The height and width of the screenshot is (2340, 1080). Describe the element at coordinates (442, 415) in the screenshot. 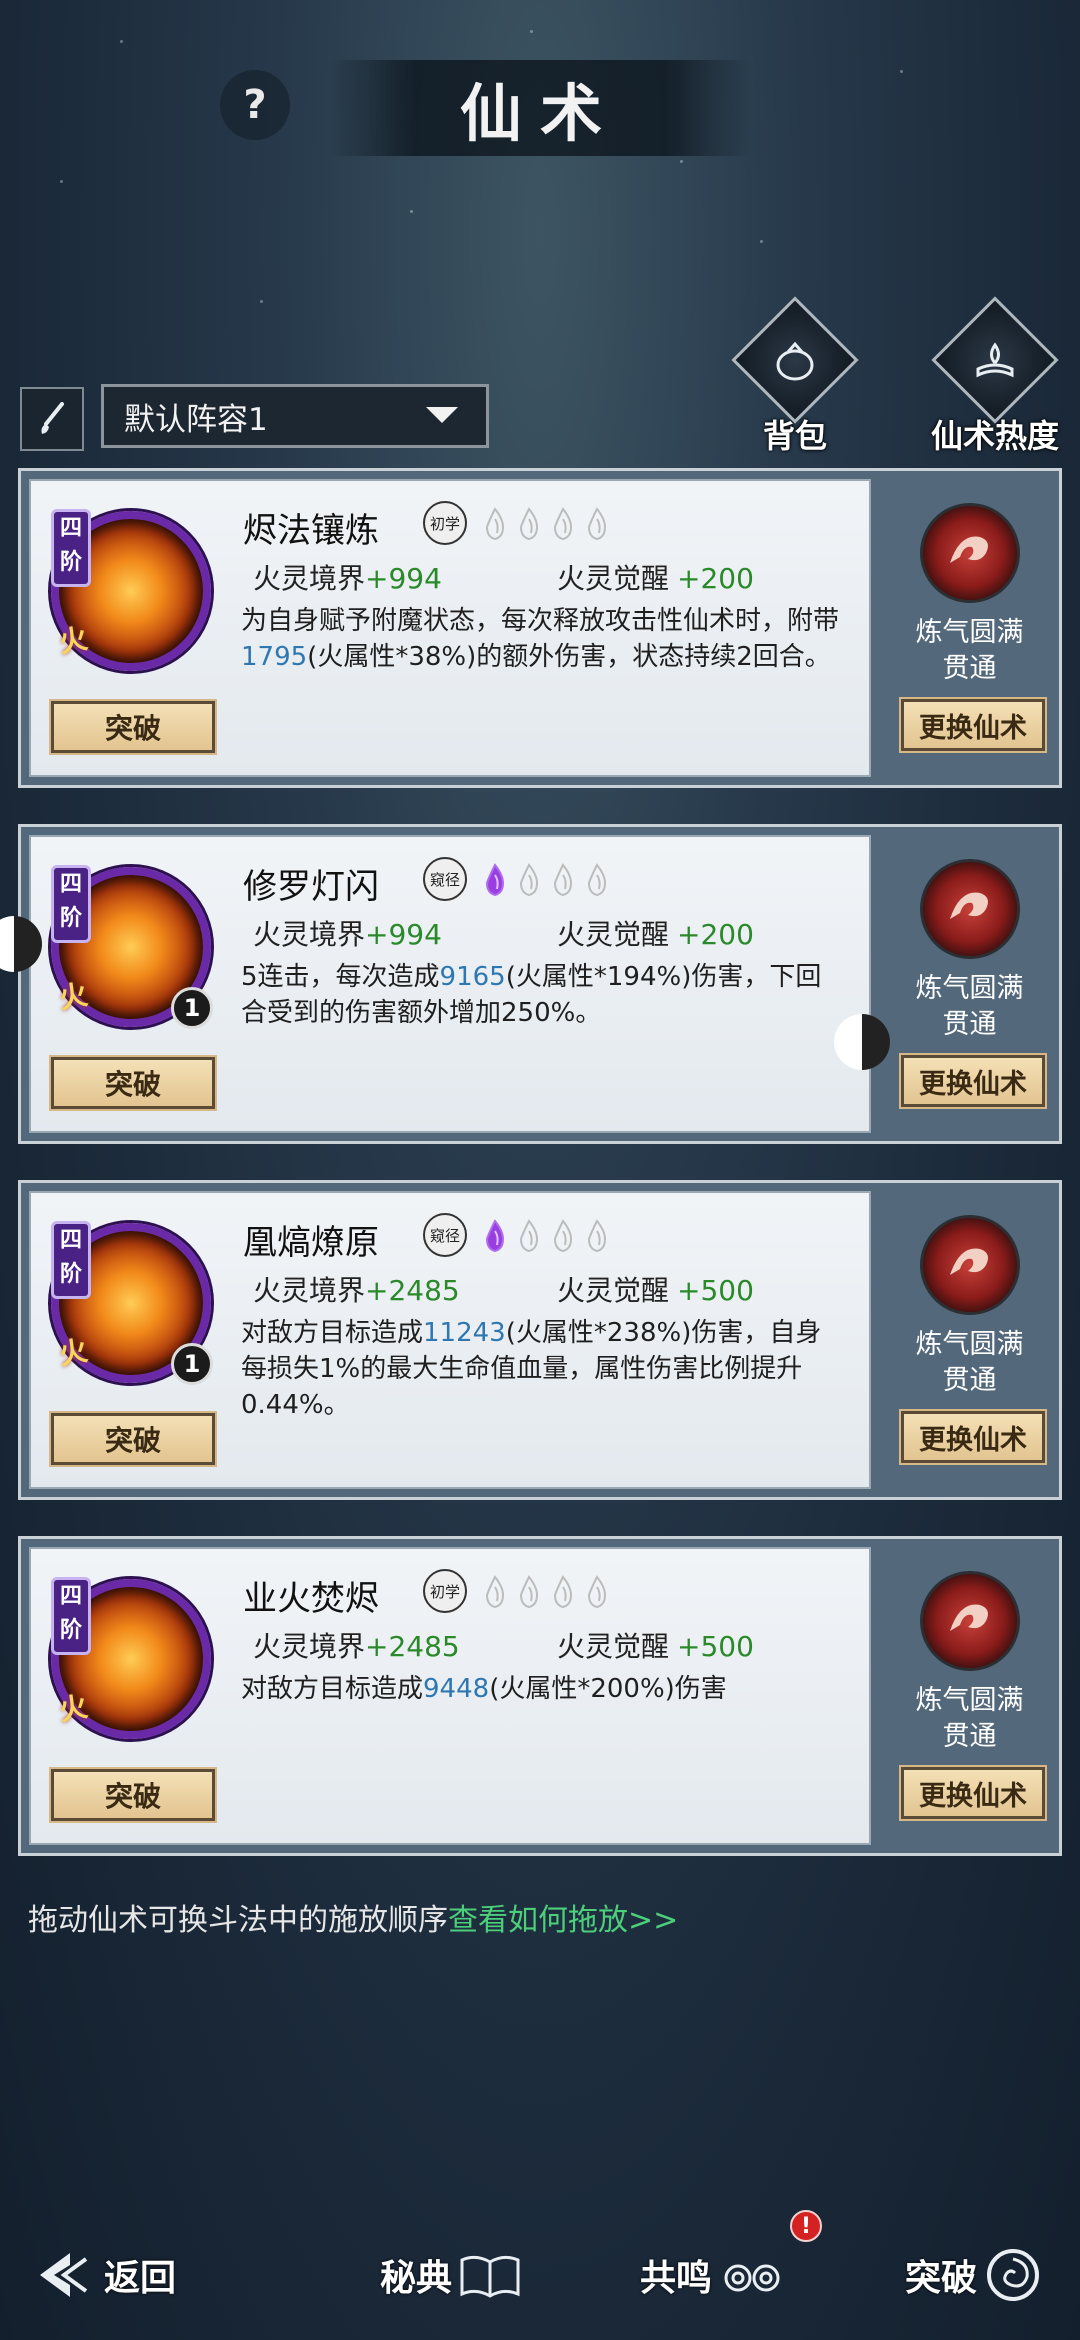

I see `chevron-down-icon` at that location.